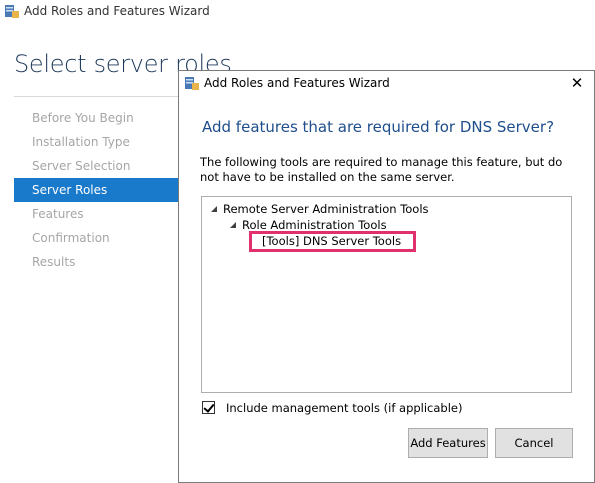 The width and height of the screenshot is (595, 483). Describe the element at coordinates (96, 262) in the screenshot. I see `nav-item-results: Results` at that location.